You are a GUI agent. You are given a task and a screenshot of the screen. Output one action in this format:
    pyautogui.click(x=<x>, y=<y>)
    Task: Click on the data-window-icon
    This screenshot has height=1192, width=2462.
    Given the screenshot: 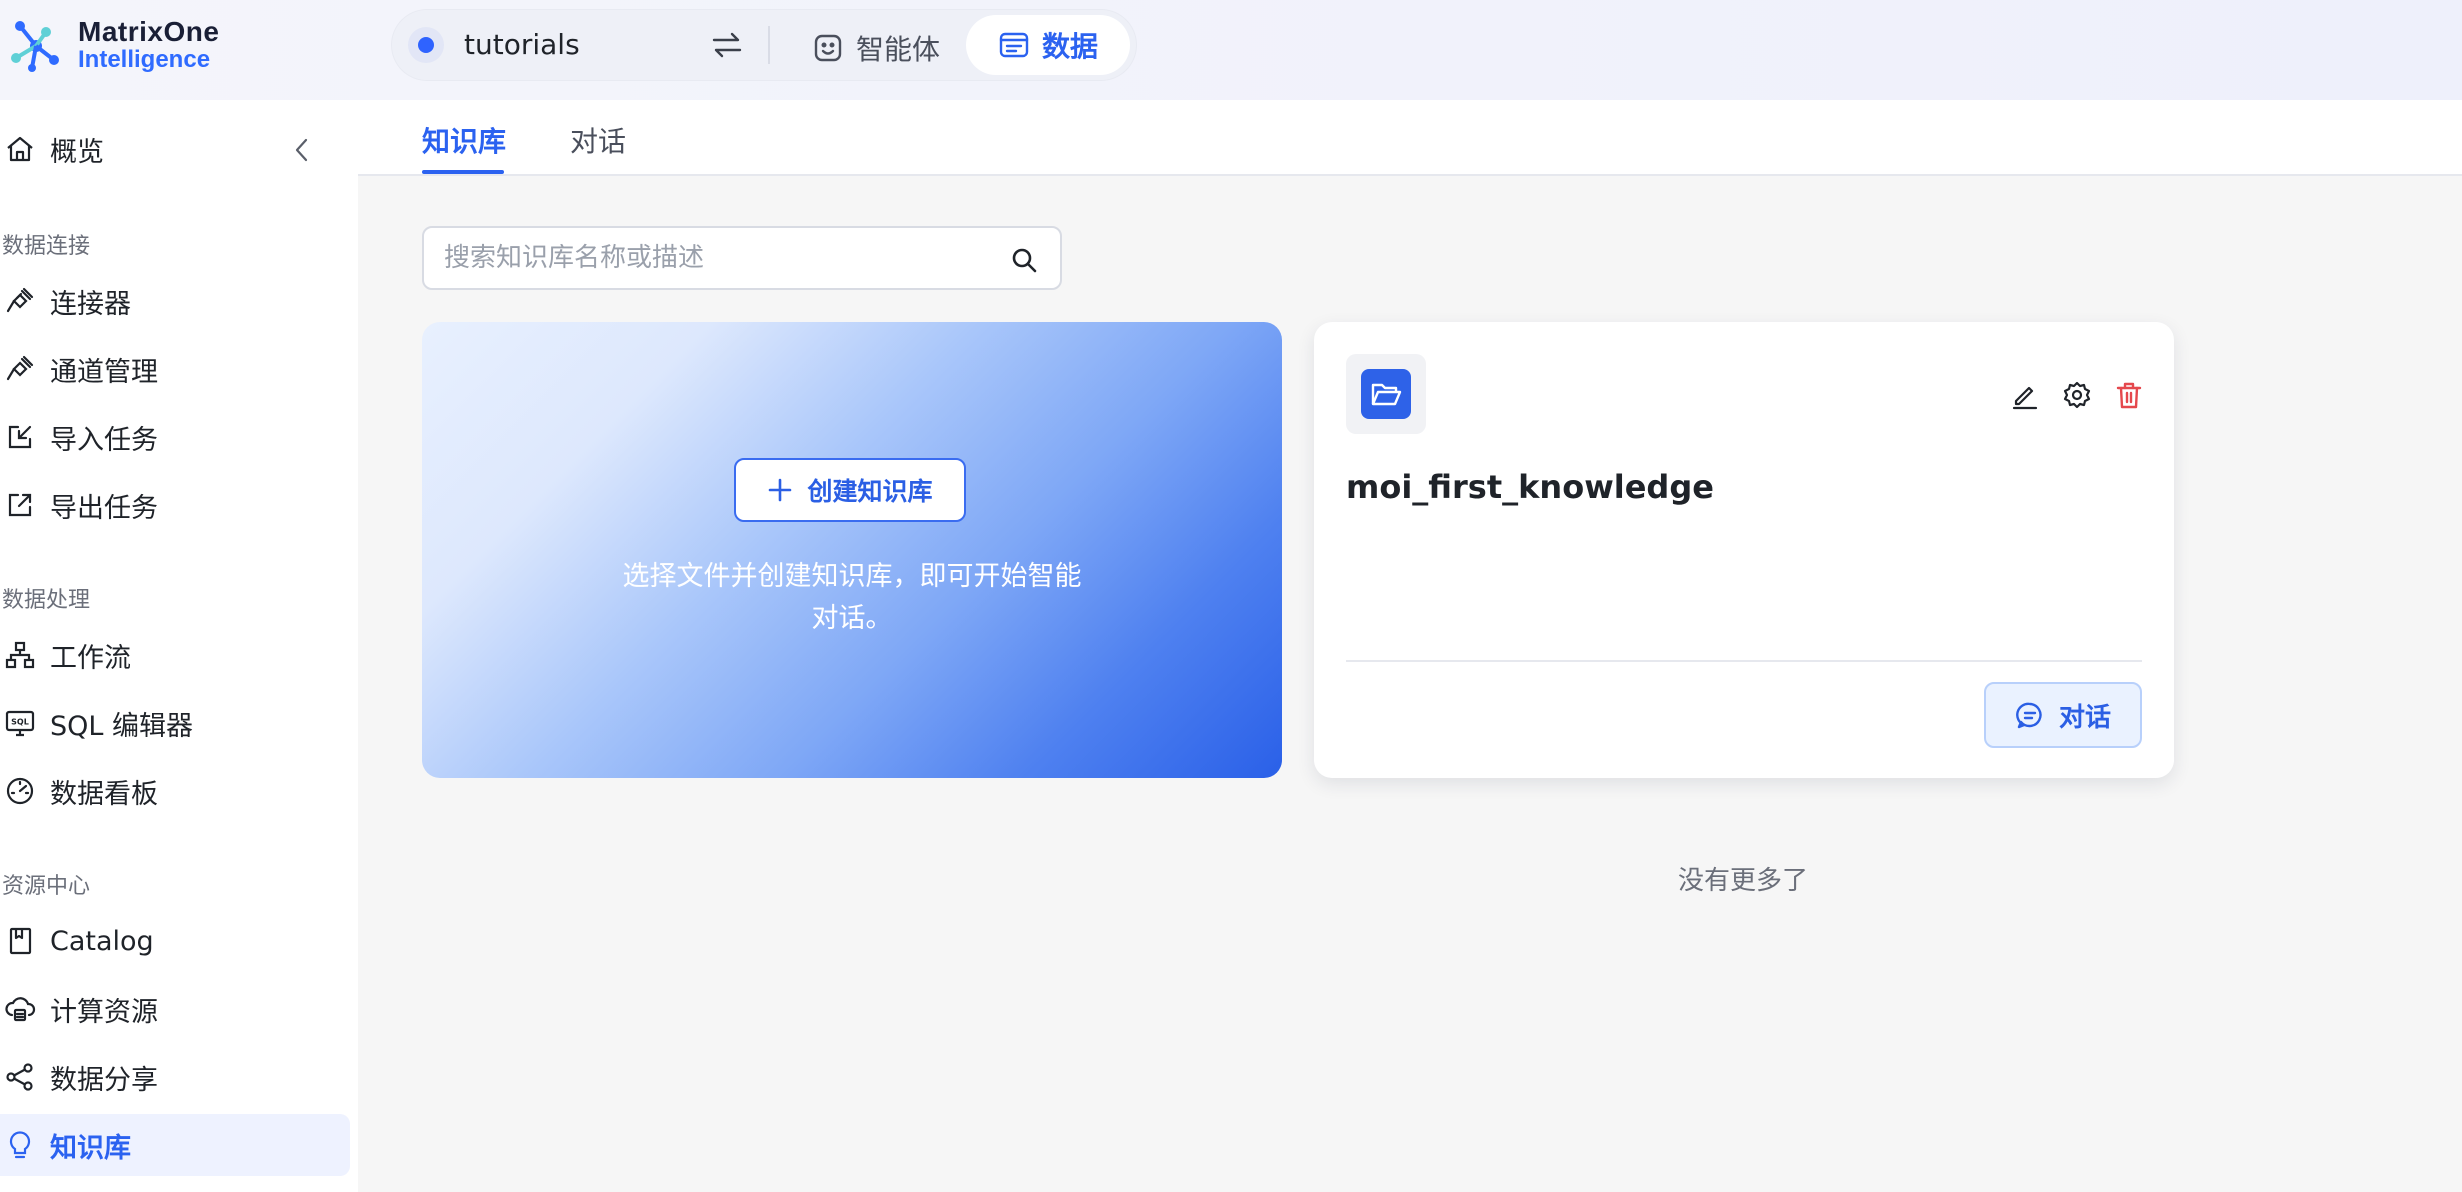 What is the action you would take?
    pyautogui.click(x=1014, y=45)
    